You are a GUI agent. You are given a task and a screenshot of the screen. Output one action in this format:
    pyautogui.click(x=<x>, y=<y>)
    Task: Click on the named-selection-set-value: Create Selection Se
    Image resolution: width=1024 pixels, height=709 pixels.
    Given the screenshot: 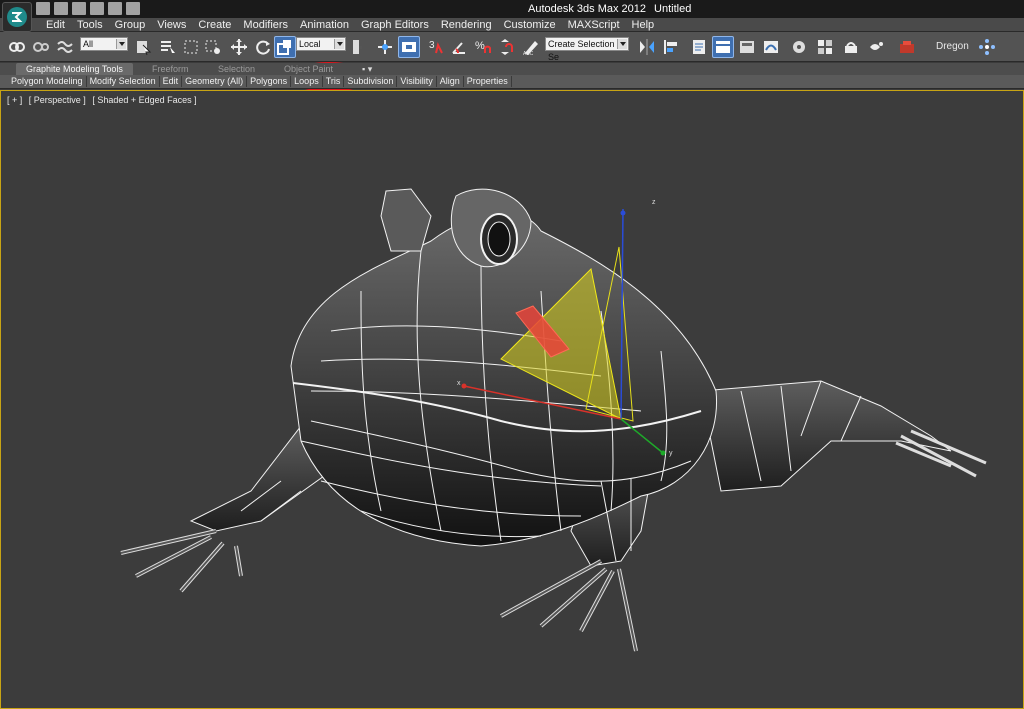 What is the action you would take?
    pyautogui.click(x=581, y=50)
    